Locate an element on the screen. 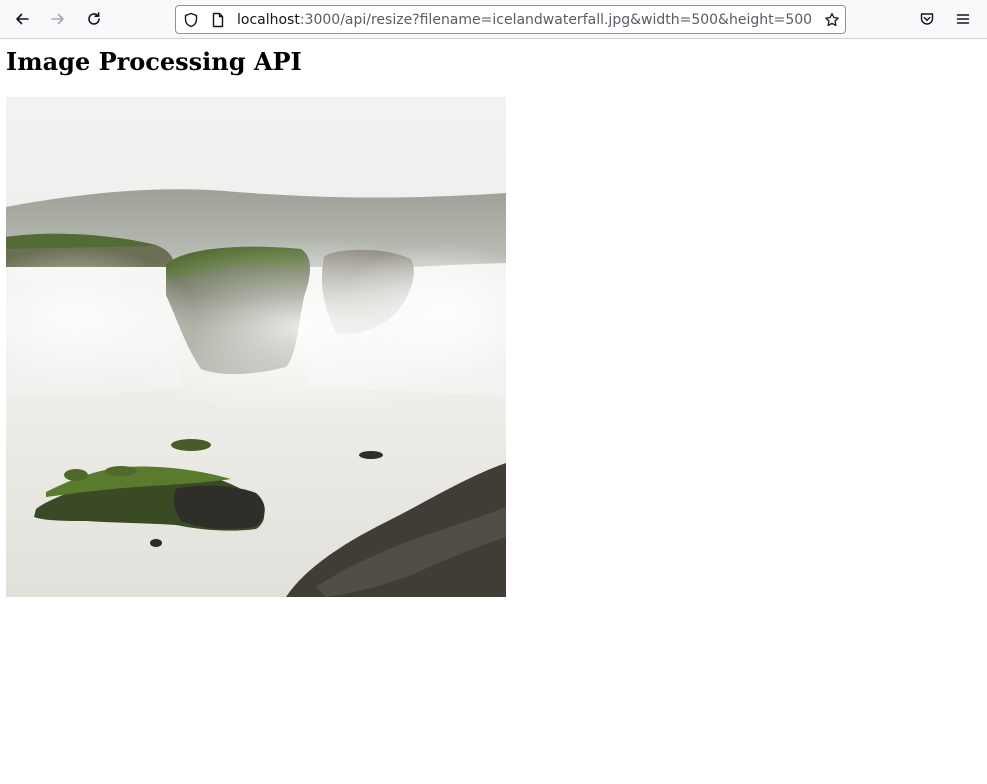 Image resolution: width=987 pixels, height=784 pixels. star-icon is located at coordinates (832, 20).